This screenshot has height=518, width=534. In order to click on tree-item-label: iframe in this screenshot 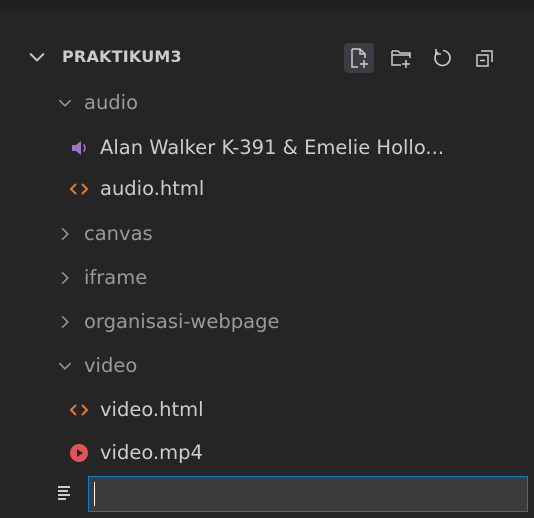, I will do `click(116, 277)`.